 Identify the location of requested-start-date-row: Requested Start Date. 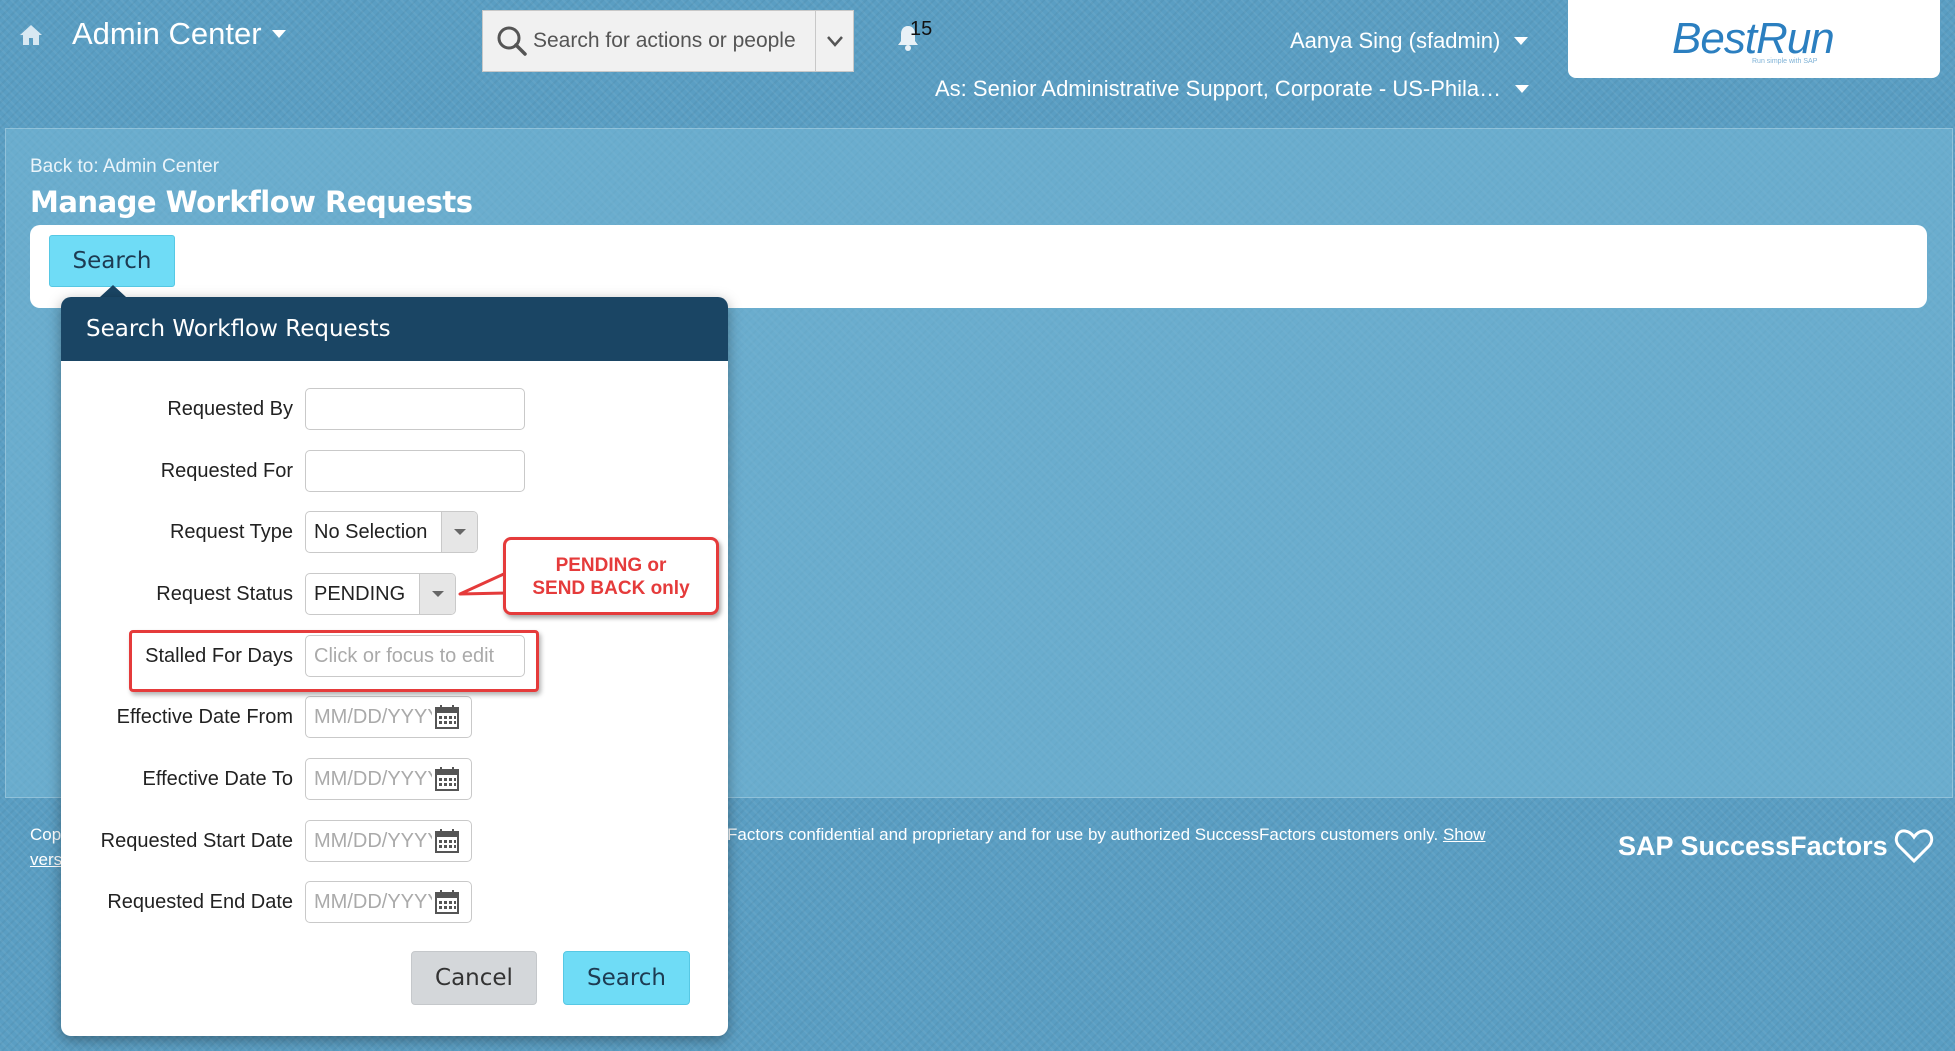
(394, 842).